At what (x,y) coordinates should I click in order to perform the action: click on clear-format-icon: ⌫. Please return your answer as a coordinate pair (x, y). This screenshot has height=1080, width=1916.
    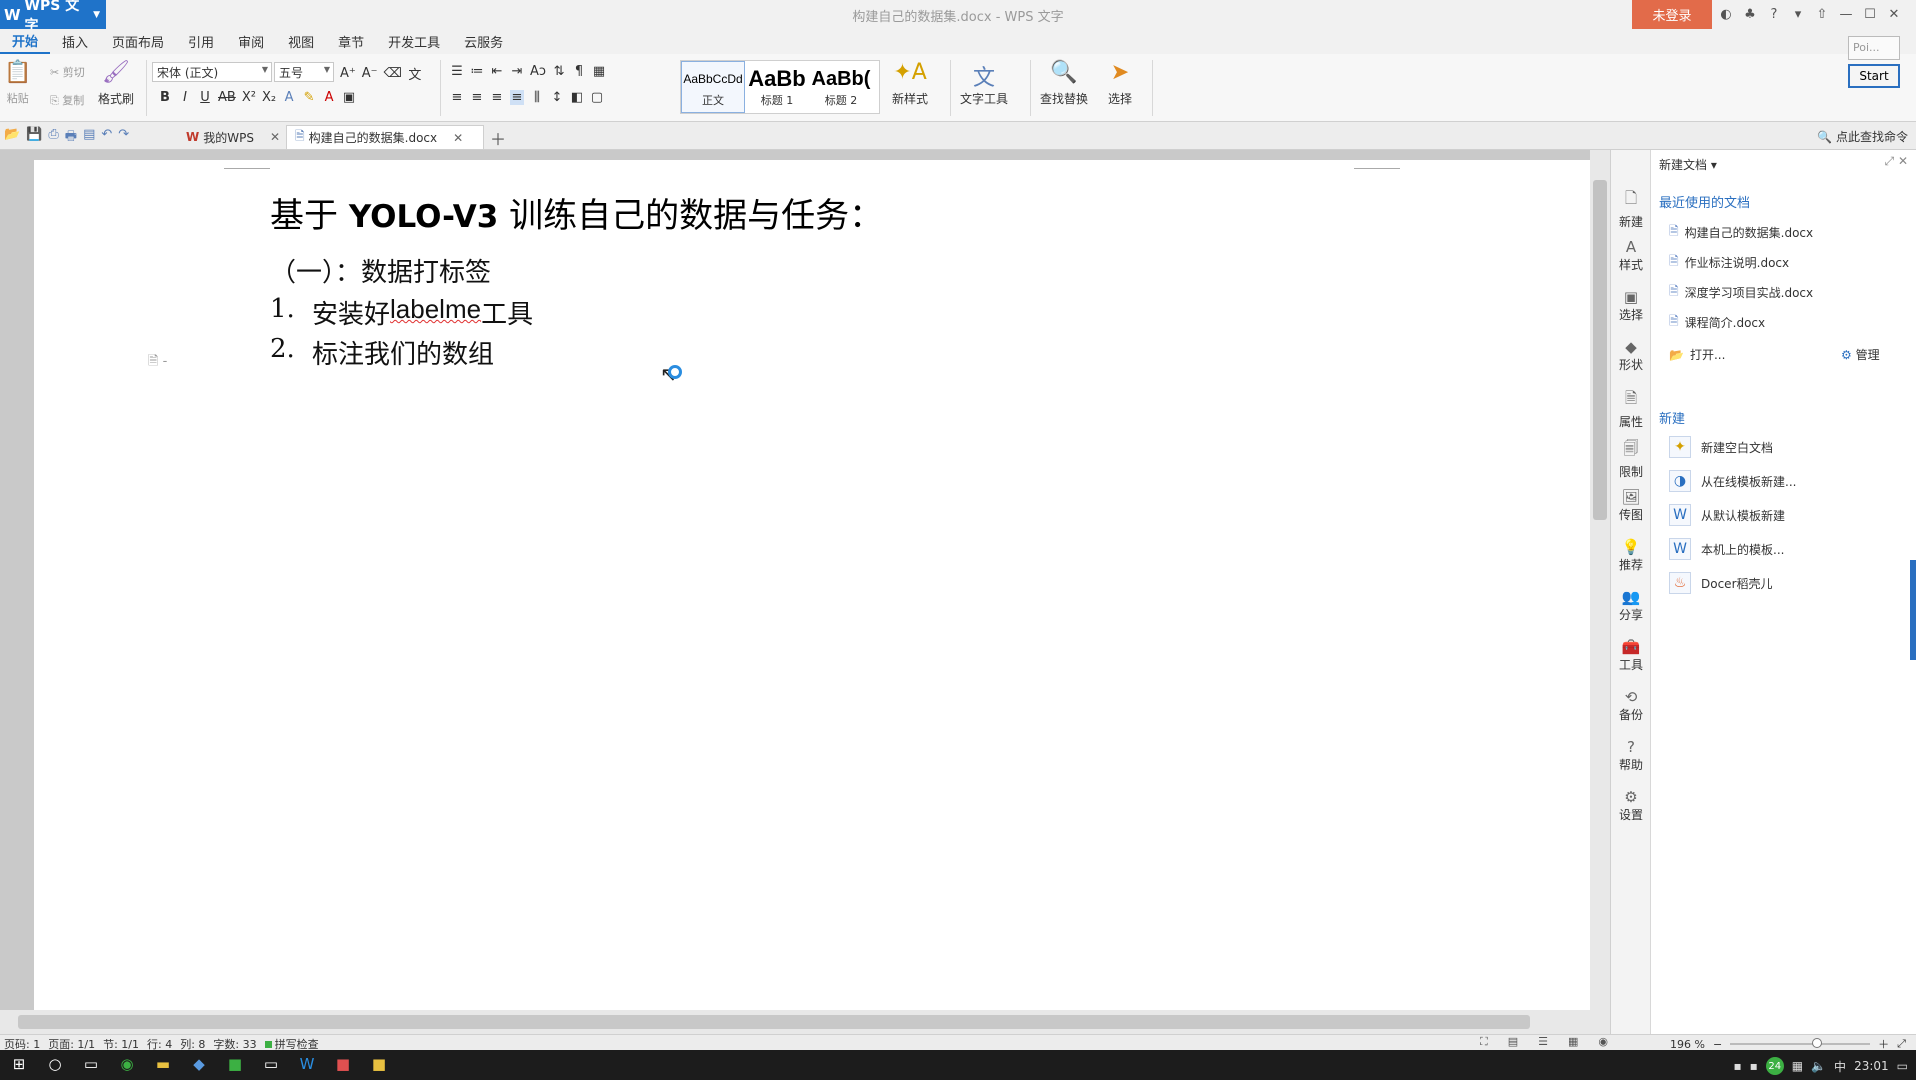
    Looking at the image, I should click on (393, 73).